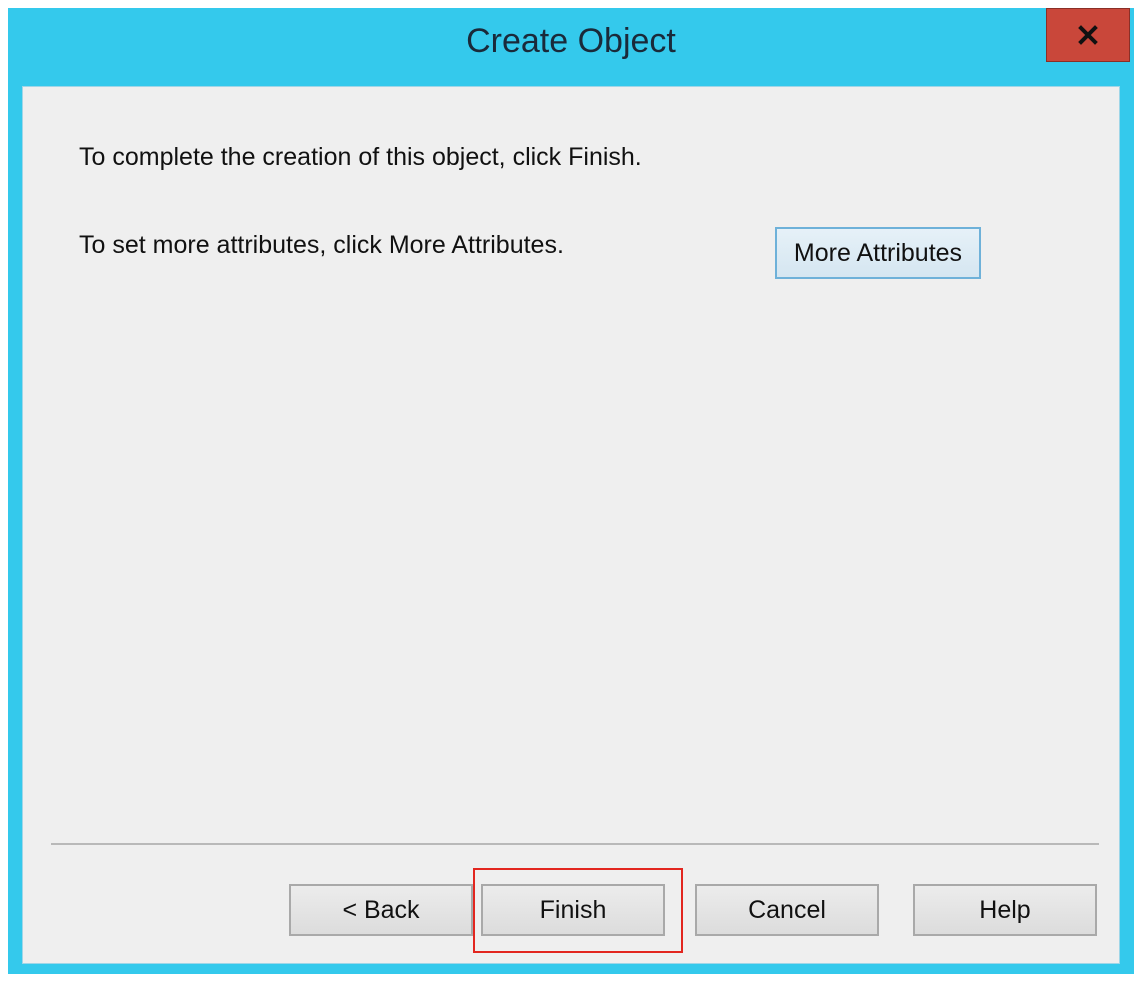  What do you see at coordinates (573, 910) in the screenshot?
I see `finish-button: Finish` at bounding box center [573, 910].